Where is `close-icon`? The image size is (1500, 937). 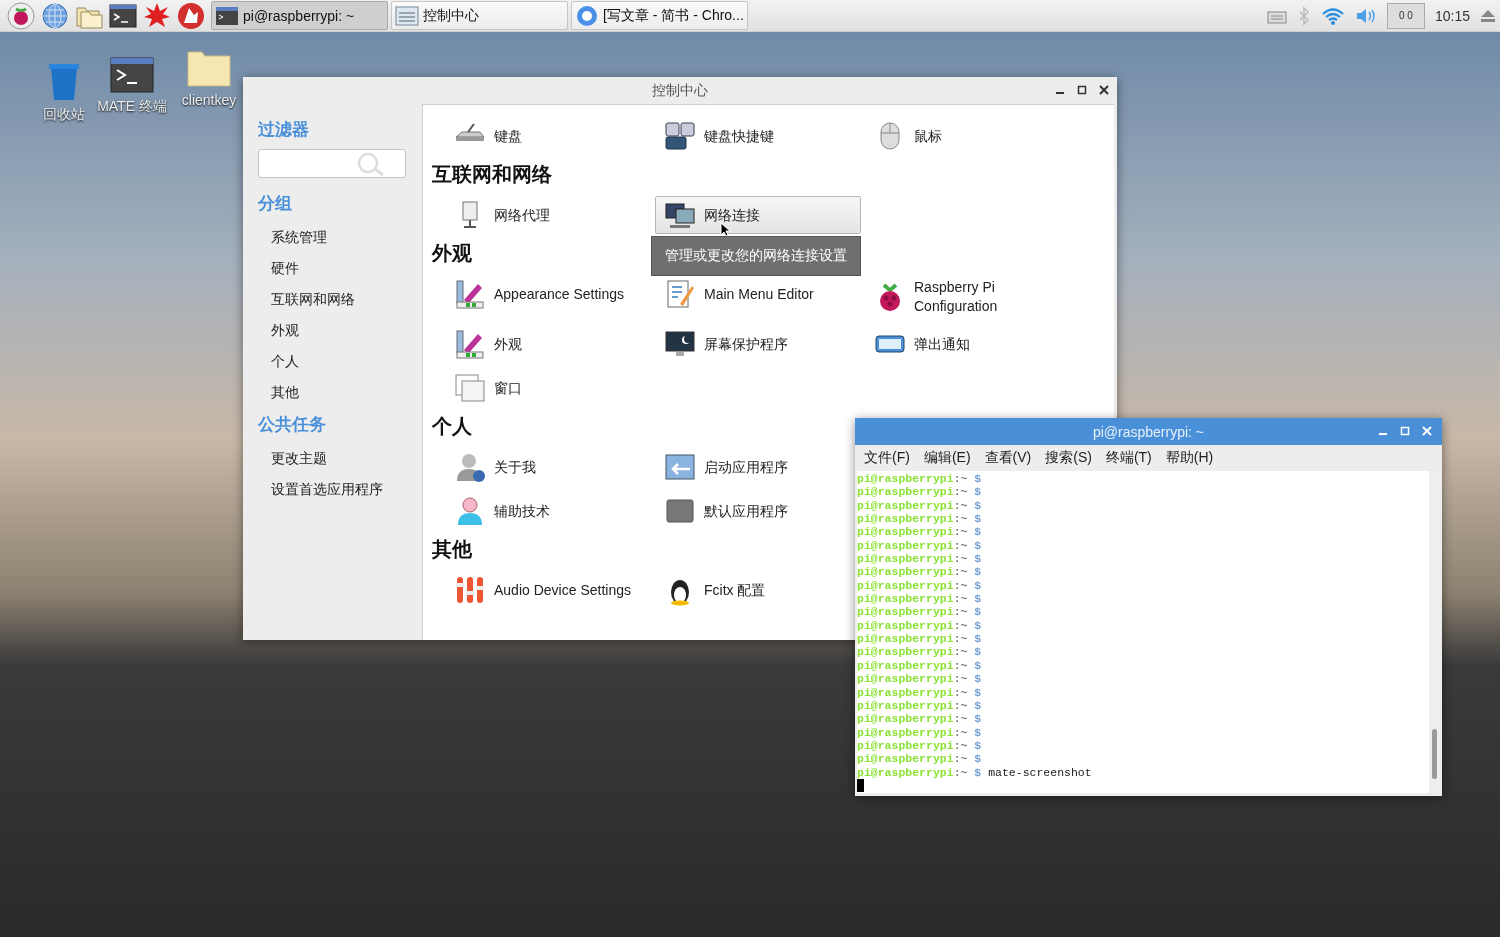 close-icon is located at coordinates (1104, 90).